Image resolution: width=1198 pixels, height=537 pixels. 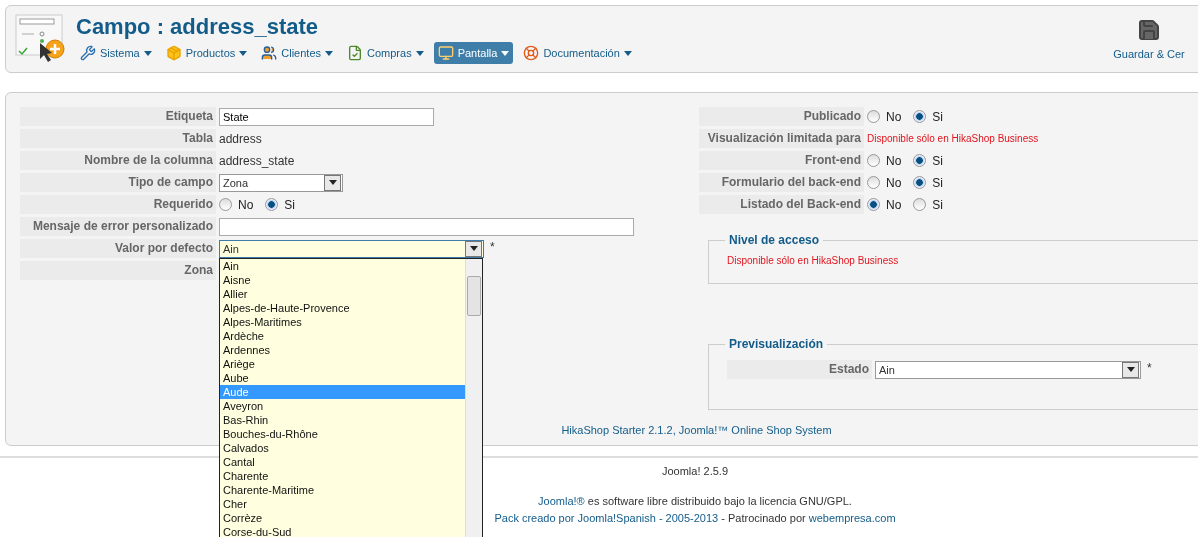 What do you see at coordinates (88, 53) in the screenshot?
I see `wrench-icon` at bounding box center [88, 53].